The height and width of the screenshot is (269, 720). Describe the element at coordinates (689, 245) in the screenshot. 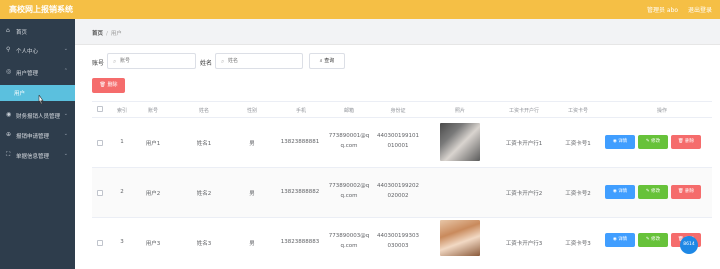

I see `chat-bubble-button: 8614` at that location.